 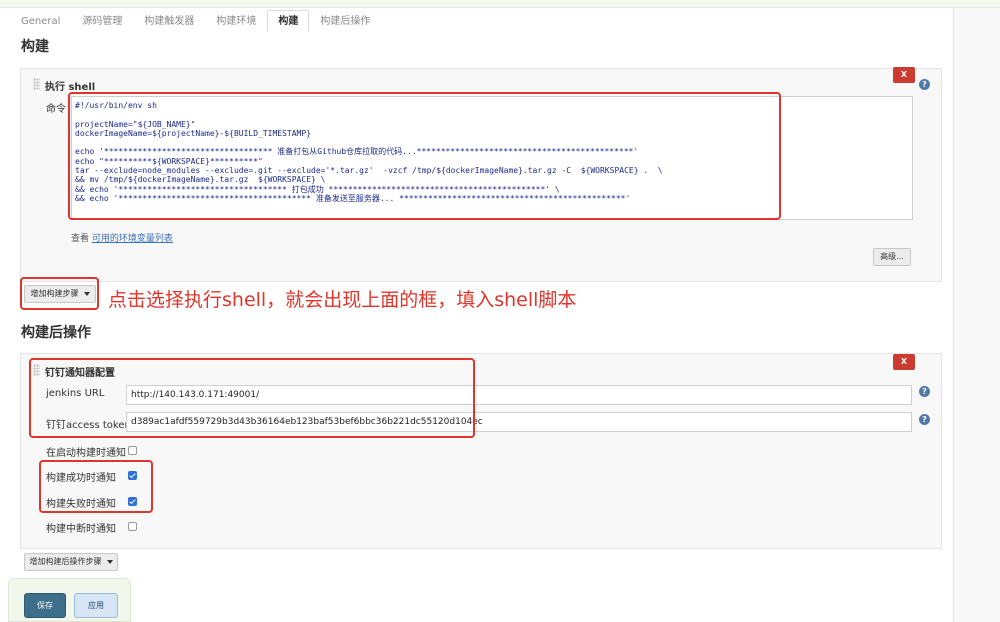 I want to click on tab-post-build: 构建后操作, so click(x=345, y=21).